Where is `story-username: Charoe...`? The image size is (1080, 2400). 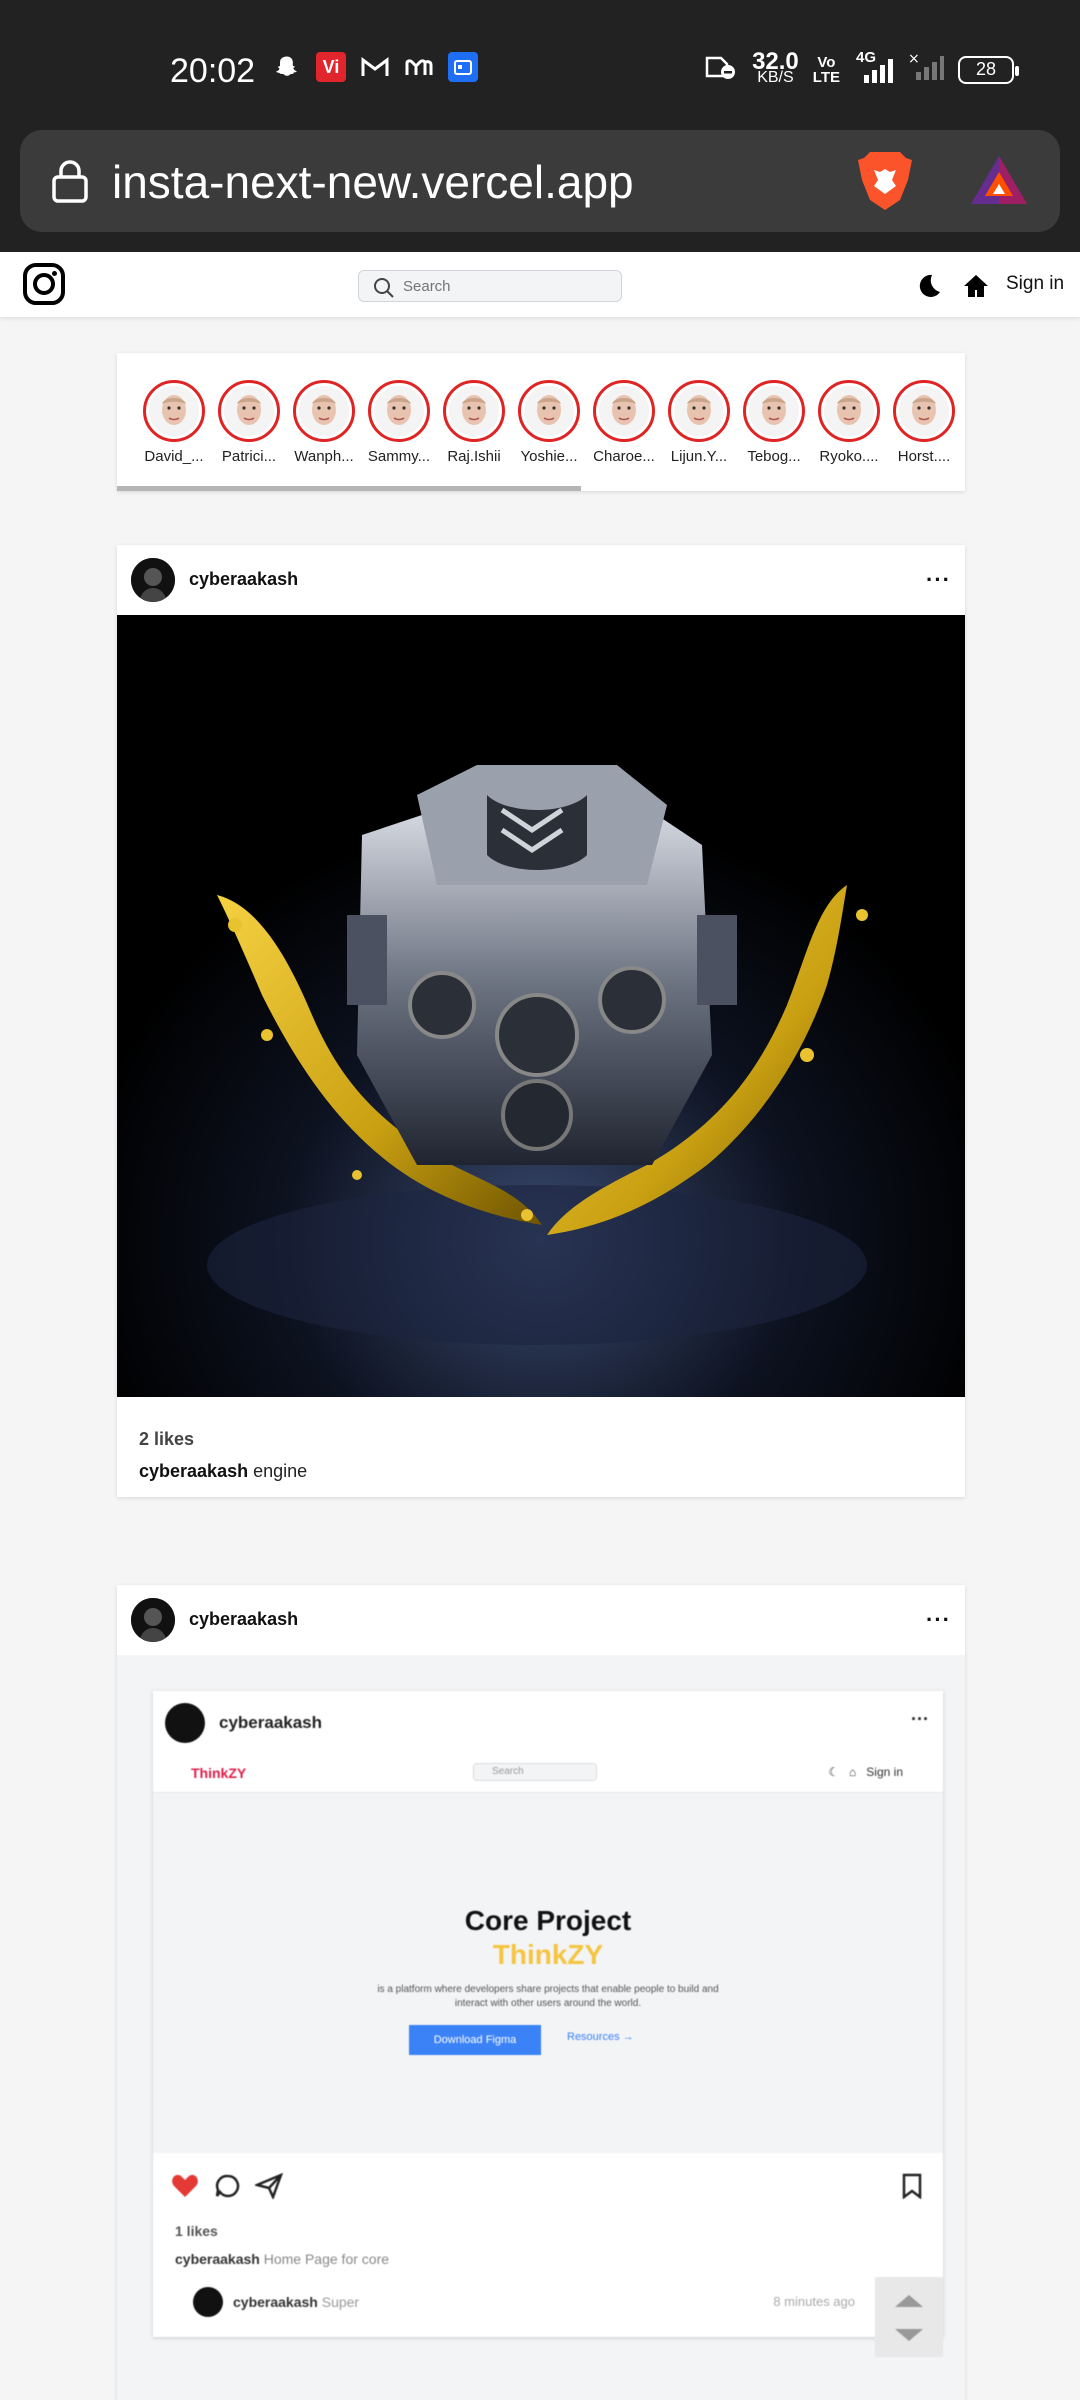
story-username: Charoe... is located at coordinates (624, 456).